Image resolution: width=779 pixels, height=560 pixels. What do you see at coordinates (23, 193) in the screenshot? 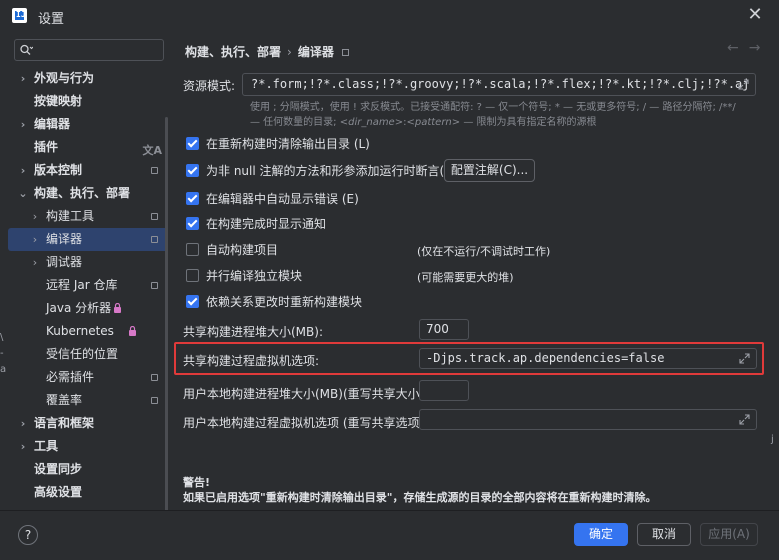
I see `chevron-down-icon: ⌄` at bounding box center [23, 193].